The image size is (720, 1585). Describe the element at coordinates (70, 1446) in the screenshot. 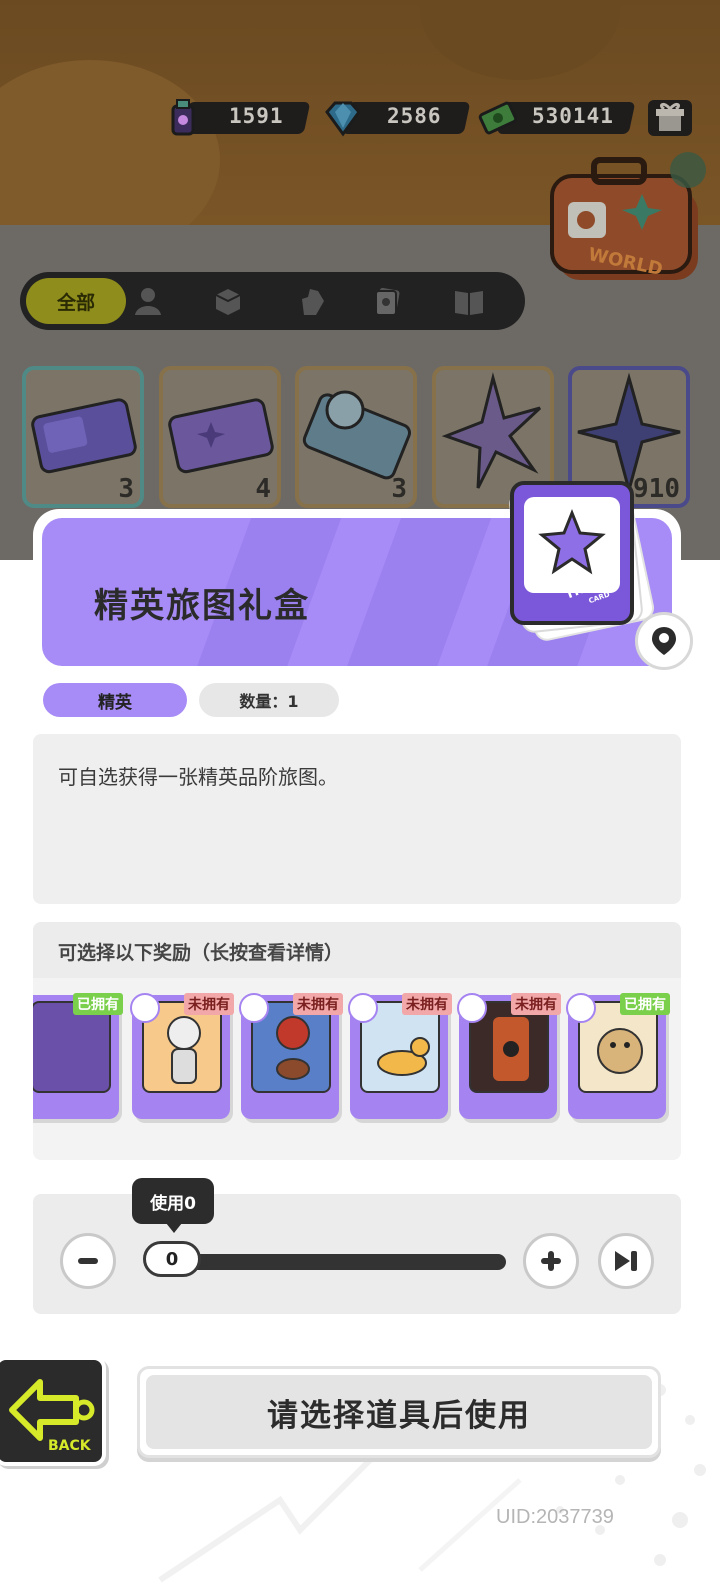

I see `svg-text: BACK` at that location.